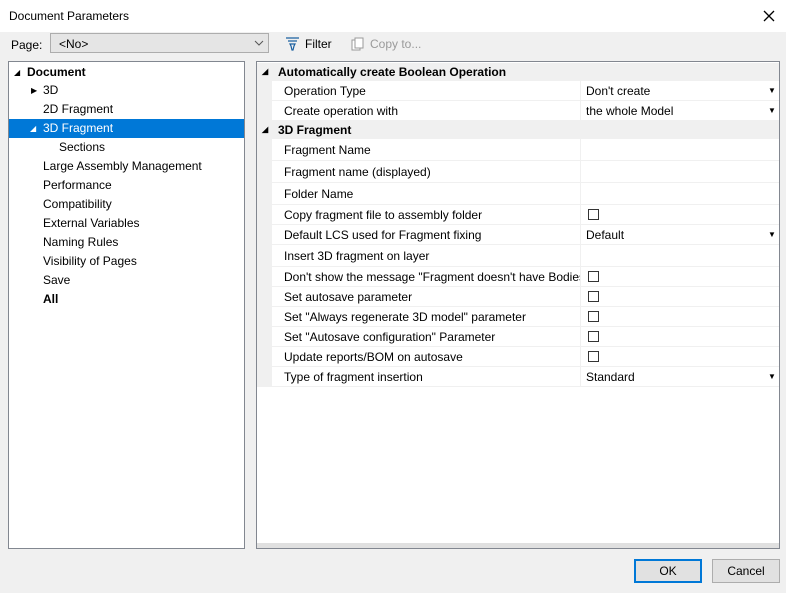 The width and height of the screenshot is (786, 593). What do you see at coordinates (126, 147) in the screenshot?
I see `tree-item-sections: Sections` at bounding box center [126, 147].